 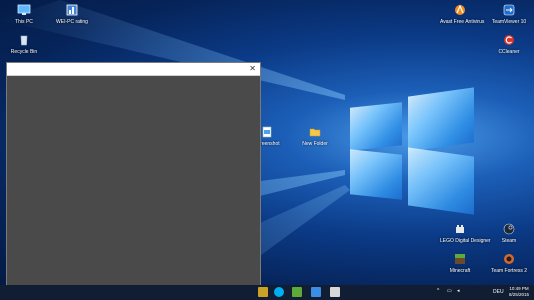 I want to click on logo-pane-top-right, so click(x=441, y=119).